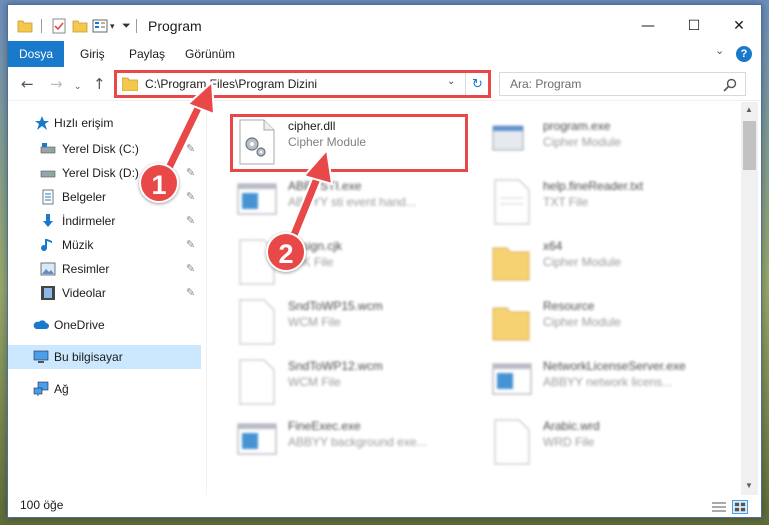  I want to click on scroll-down-icon: ▼, so click(749, 485).